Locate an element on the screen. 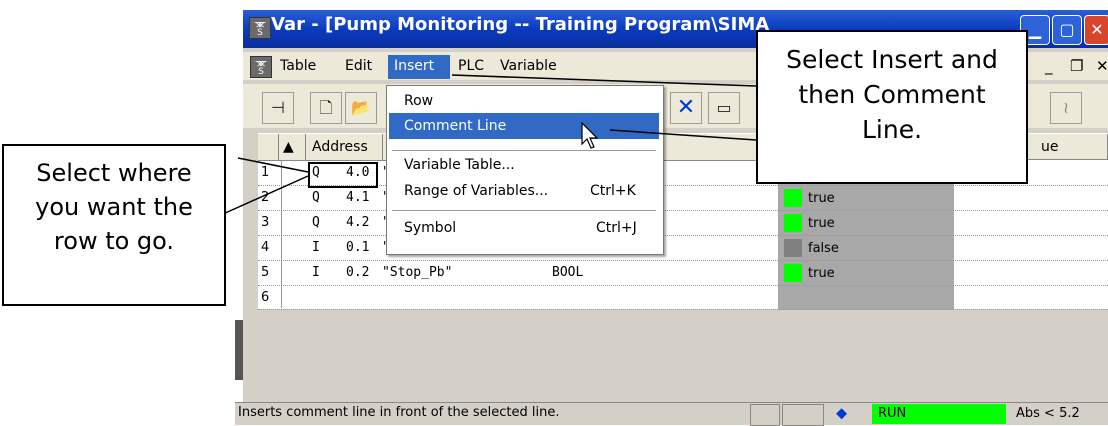  callout-left-text: Select where you want the row to go. is located at coordinates (114, 207).